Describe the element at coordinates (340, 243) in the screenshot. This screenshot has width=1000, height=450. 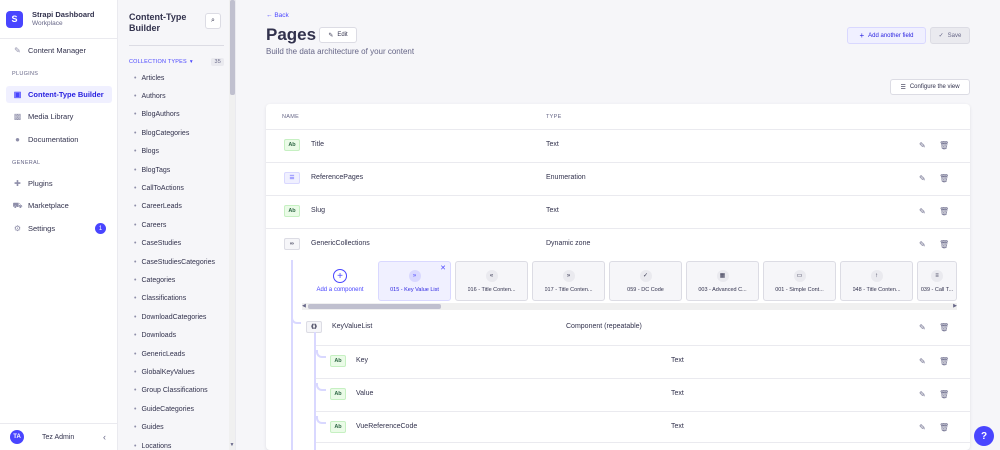
I see `field-name: GenericCollections` at that location.